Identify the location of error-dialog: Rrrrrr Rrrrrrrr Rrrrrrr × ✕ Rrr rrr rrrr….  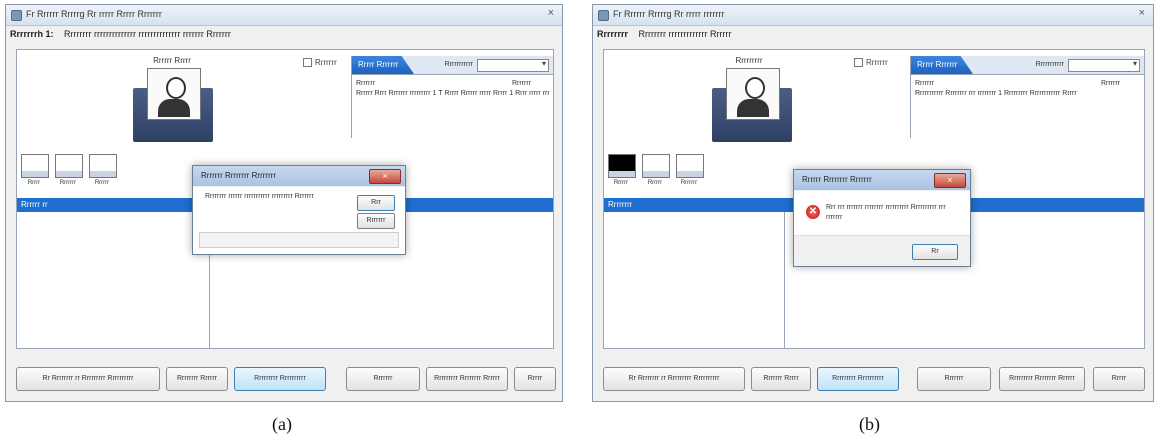
(882, 218).